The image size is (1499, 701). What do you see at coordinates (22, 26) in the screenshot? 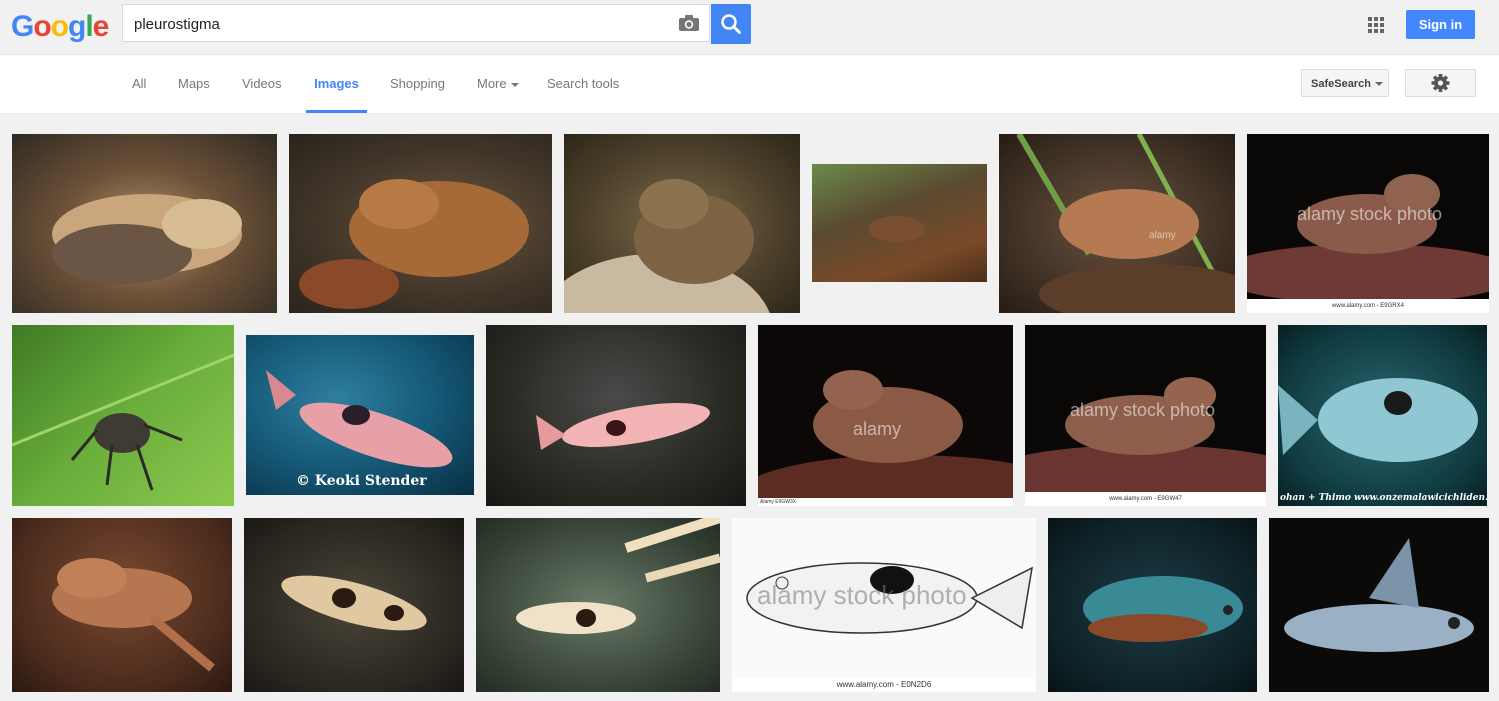
I see `logo-letter: G` at bounding box center [22, 26].